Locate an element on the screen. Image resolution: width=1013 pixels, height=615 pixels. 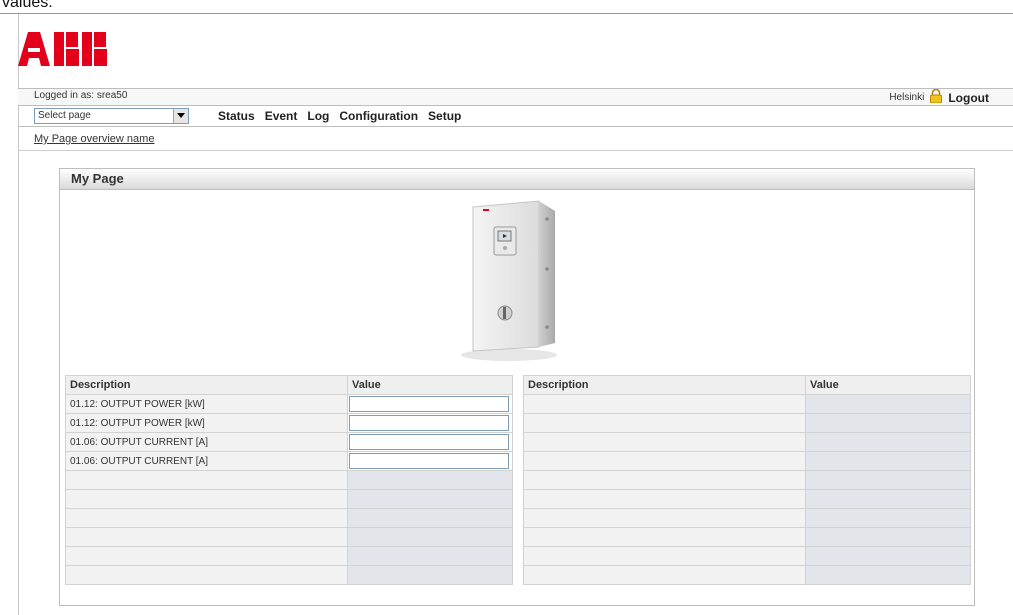
lock-icon is located at coordinates (936, 97).